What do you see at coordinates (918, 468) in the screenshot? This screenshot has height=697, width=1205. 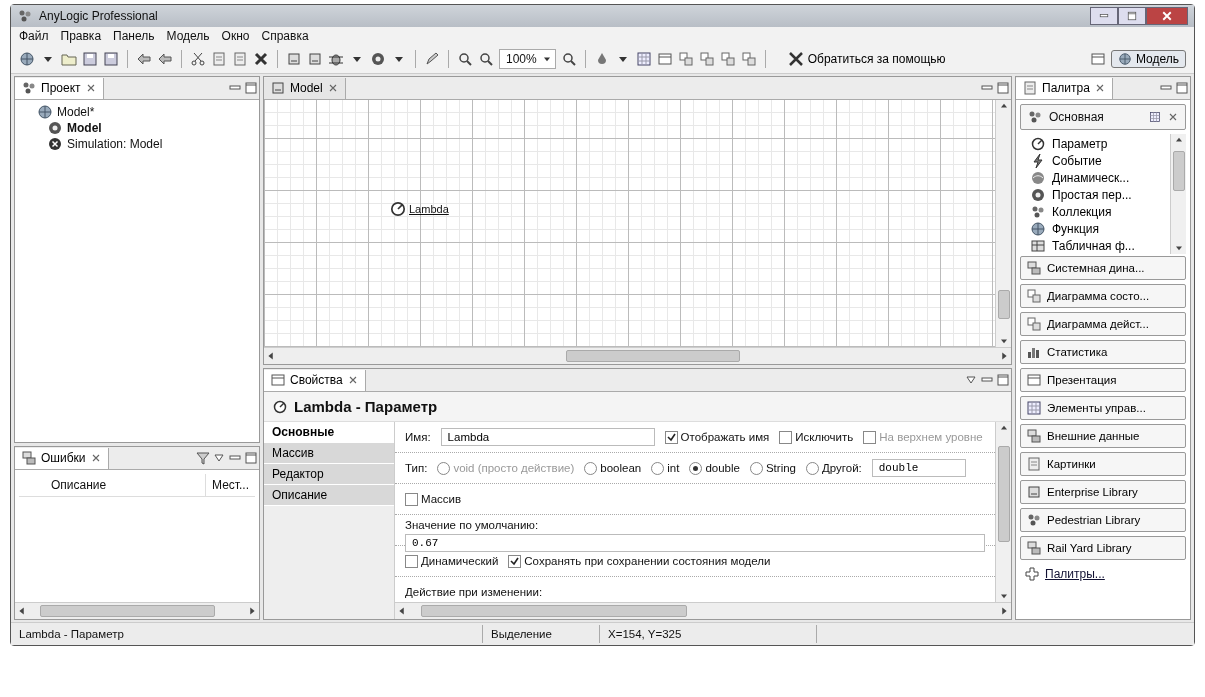 I see `type-field: double` at bounding box center [918, 468].